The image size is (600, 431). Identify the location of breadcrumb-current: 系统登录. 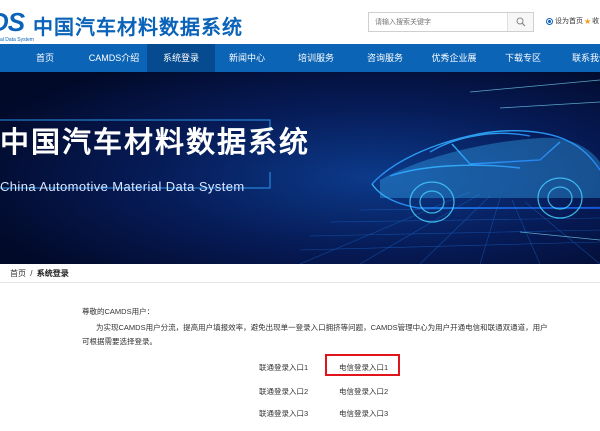
(52, 273).